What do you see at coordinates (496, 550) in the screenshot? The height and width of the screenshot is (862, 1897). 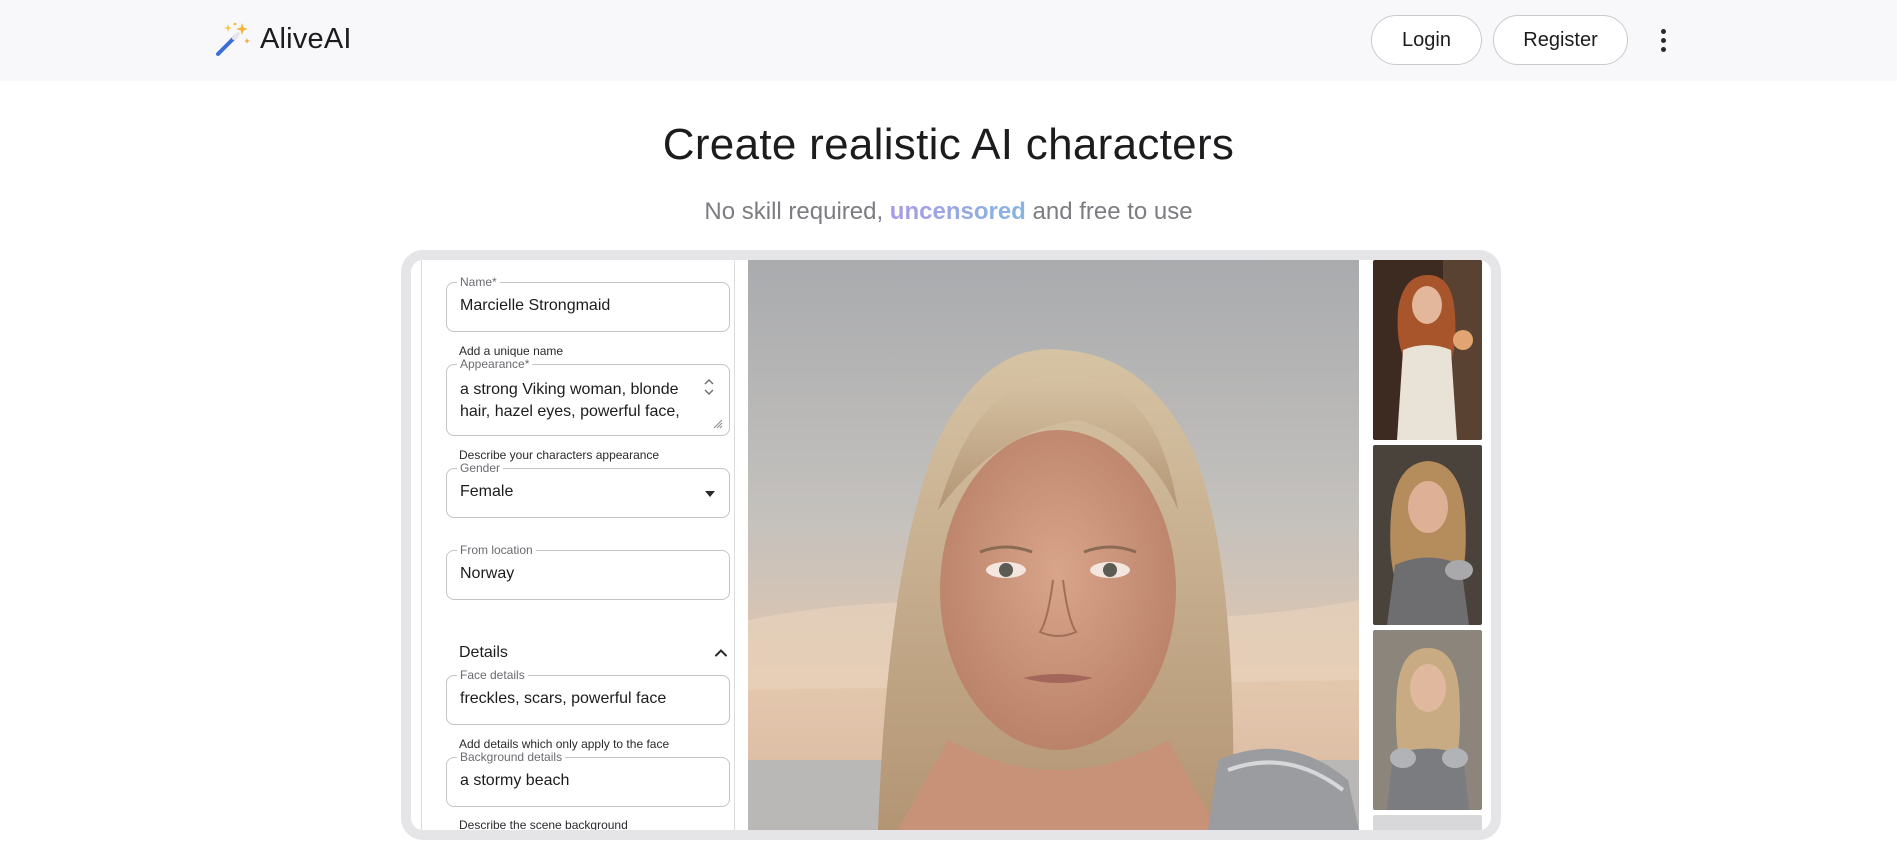 I see `location-field-label: From location` at bounding box center [496, 550].